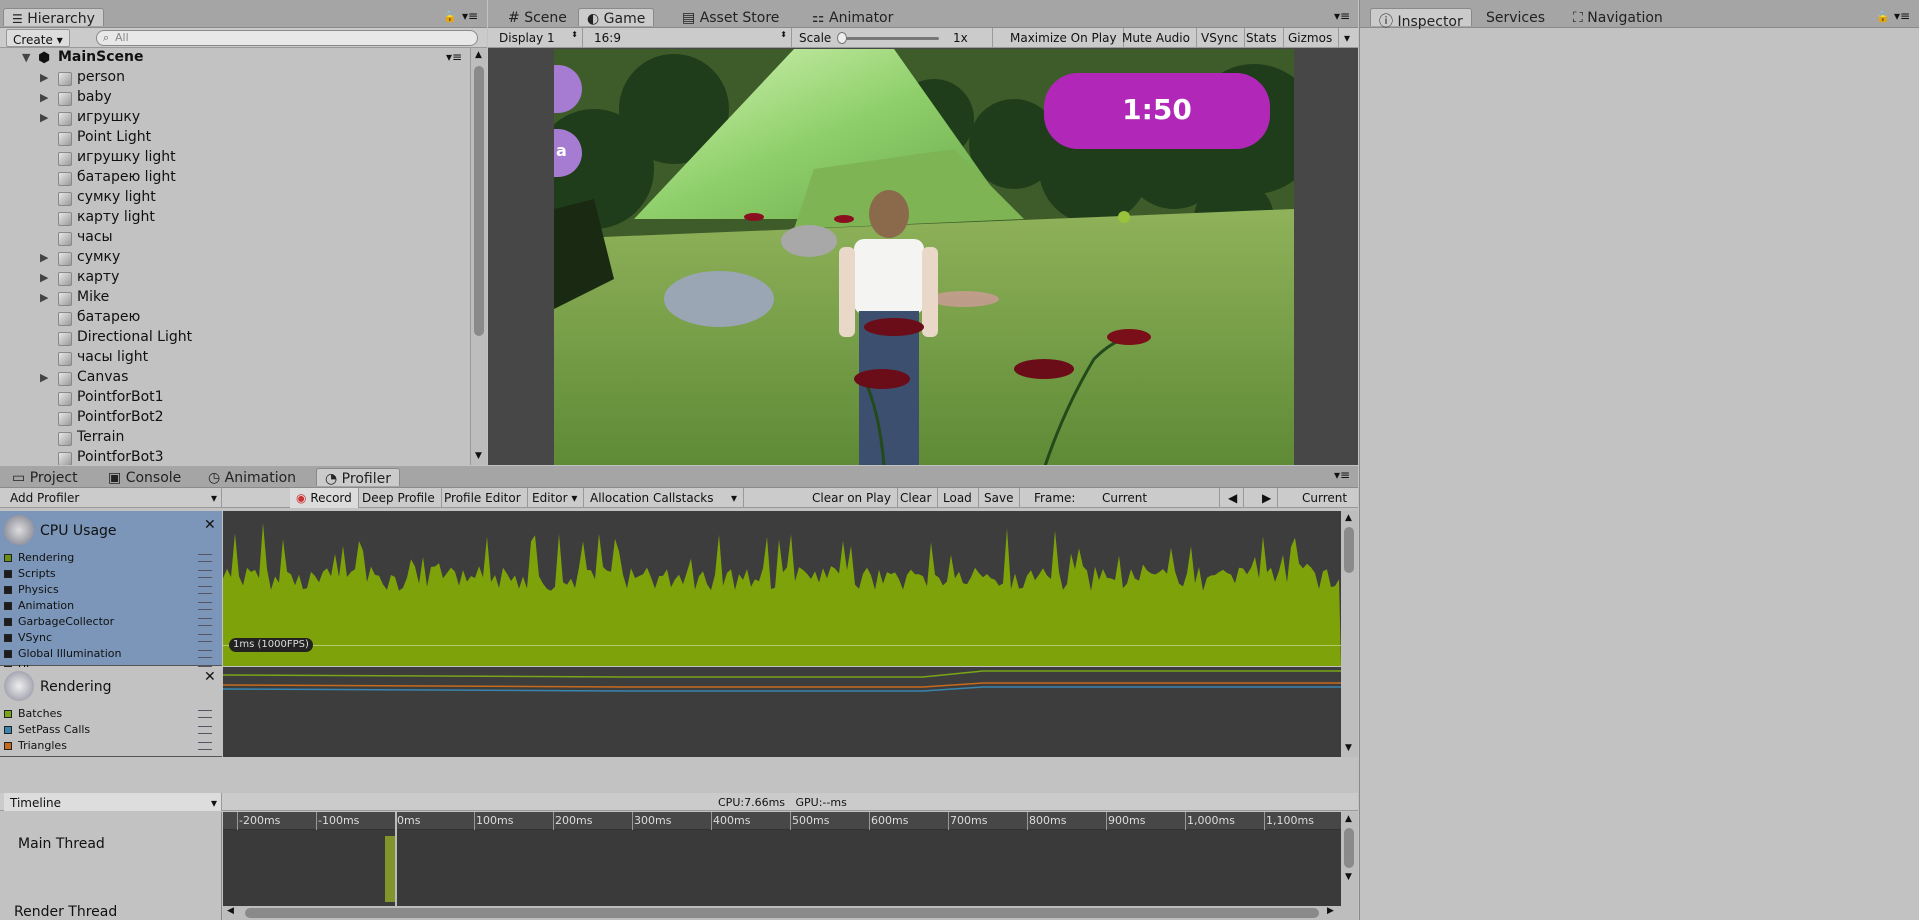  I want to click on hierarchy-item: часы light, so click(235, 358).